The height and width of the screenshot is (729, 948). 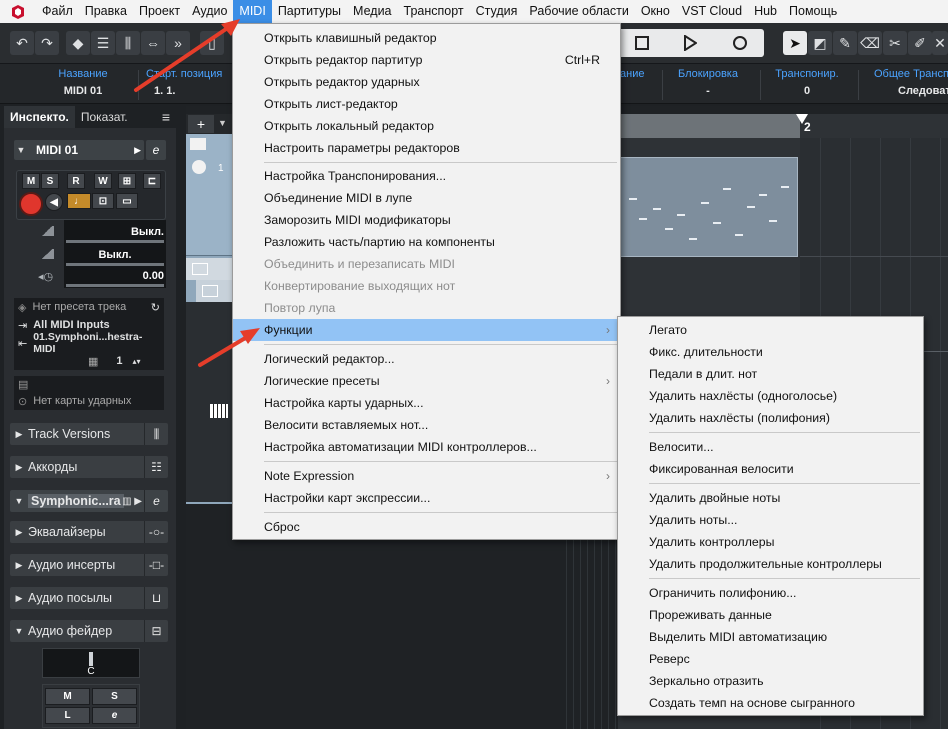 I want to click on section-chords: ▶ Аккорды ☷, so click(x=89, y=467).